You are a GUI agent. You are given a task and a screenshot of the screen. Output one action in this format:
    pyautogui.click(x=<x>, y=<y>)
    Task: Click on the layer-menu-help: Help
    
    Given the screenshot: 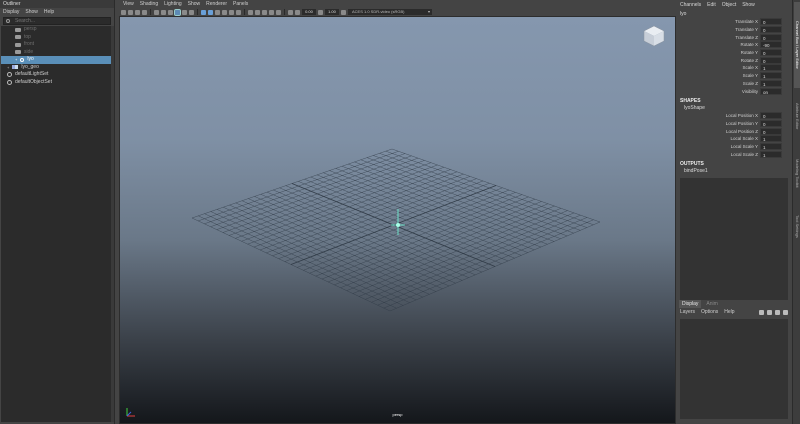 What is the action you would take?
    pyautogui.click(x=729, y=312)
    